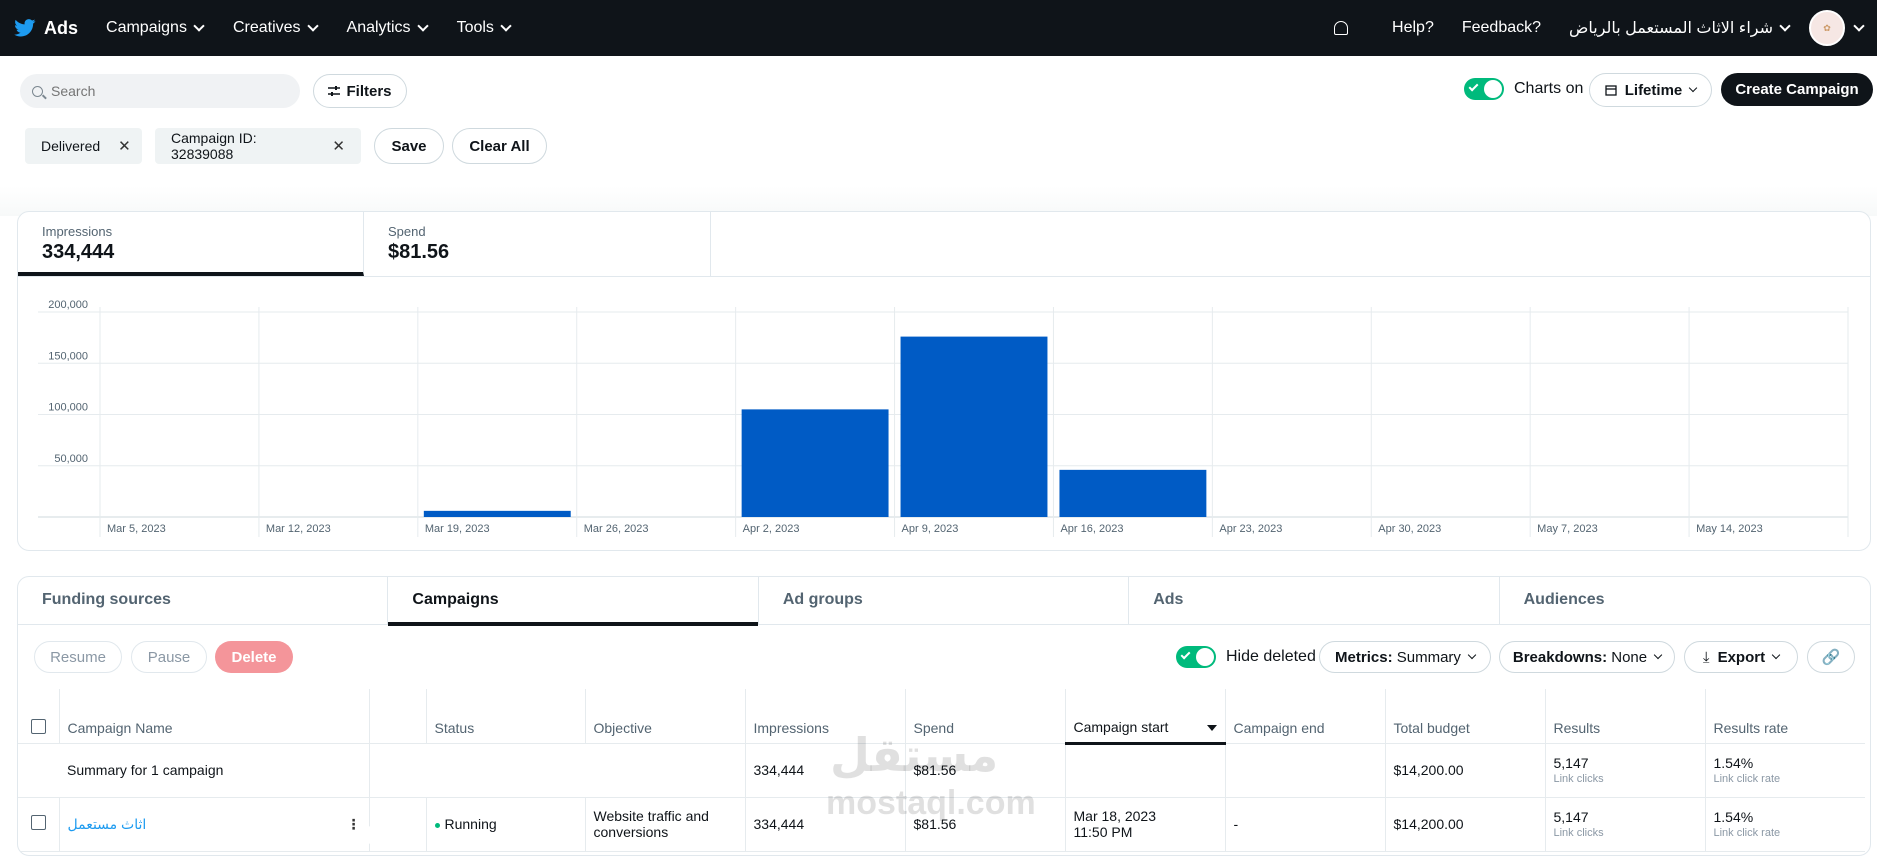 This screenshot has width=1877, height=856. I want to click on tab-audiences: Audiences, so click(1685, 601).